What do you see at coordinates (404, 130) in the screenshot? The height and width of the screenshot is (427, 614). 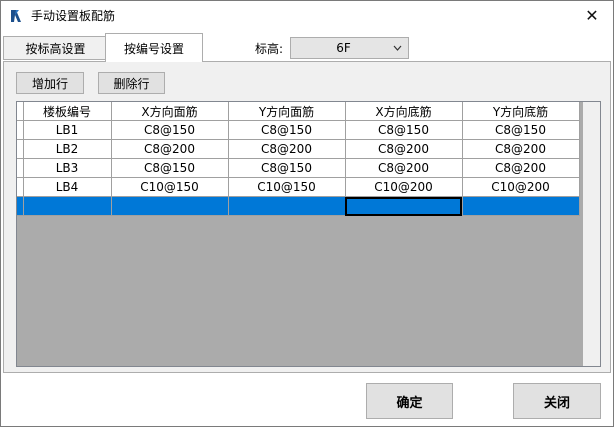 I see `cell-x-bottom-rebar: C8@150` at bounding box center [404, 130].